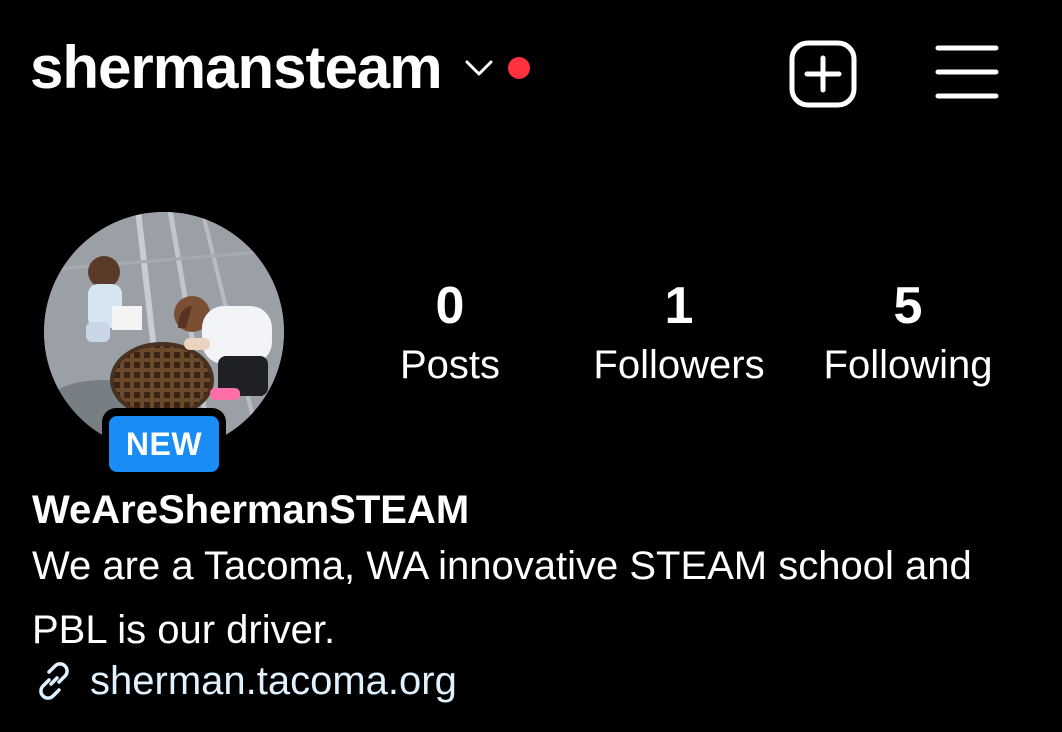 Image resolution: width=1062 pixels, height=732 pixels. Describe the element at coordinates (450, 337) in the screenshot. I see `stat-posts: 0 Posts` at that location.